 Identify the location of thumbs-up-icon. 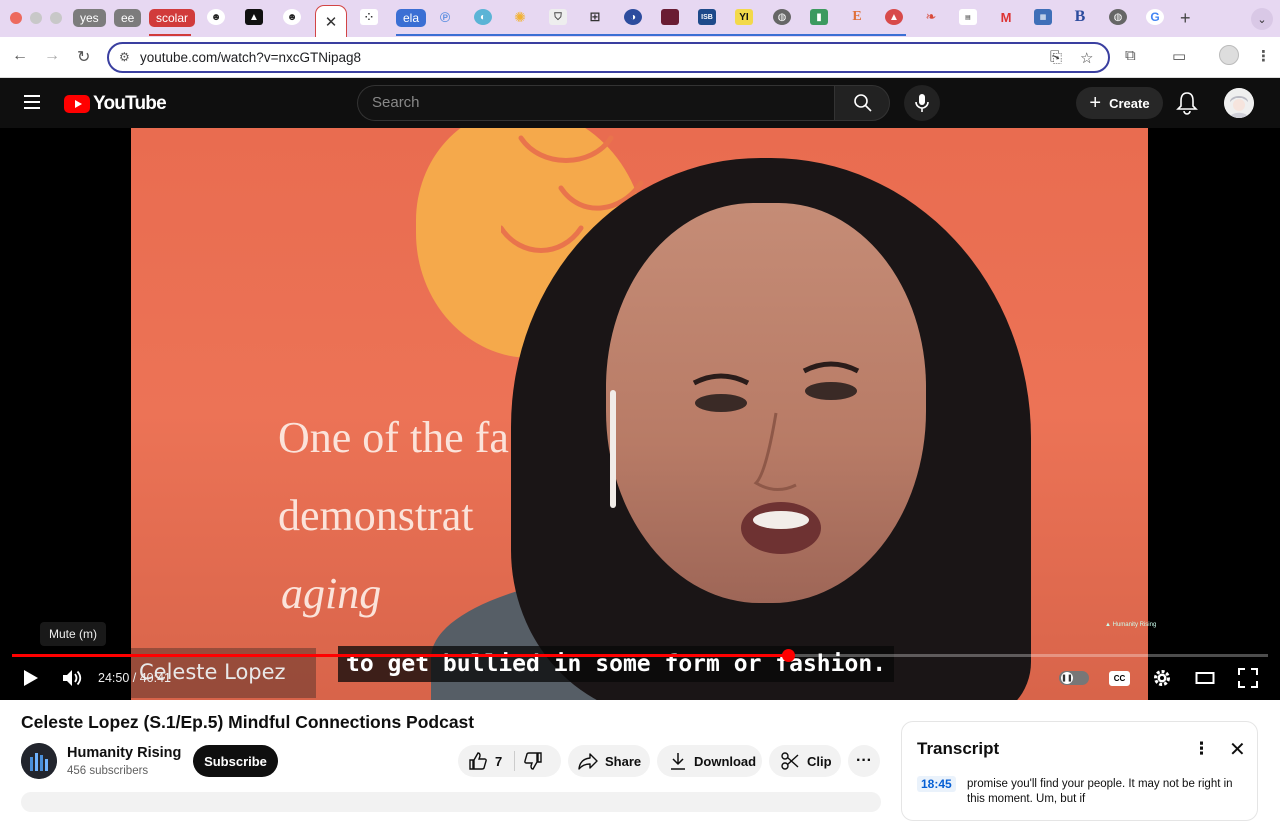
(478, 761).